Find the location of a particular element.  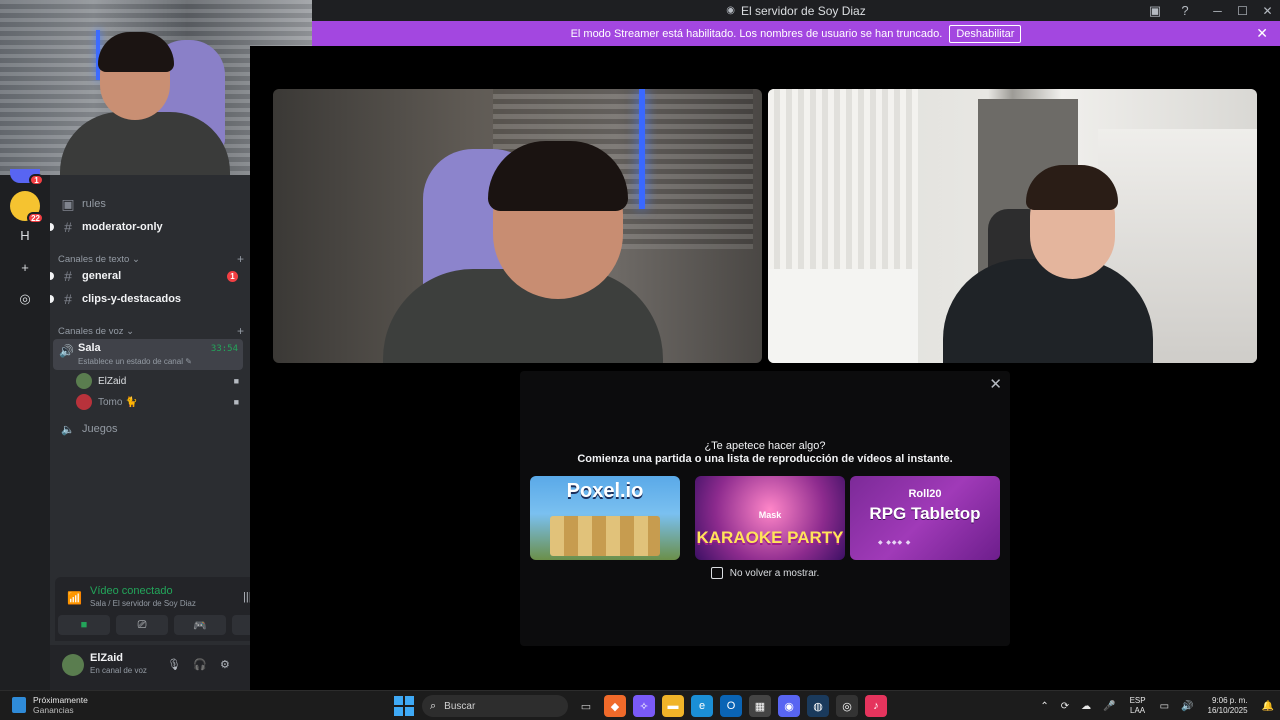

checkbox-label: No volver a mostrar. is located at coordinates (774, 573).